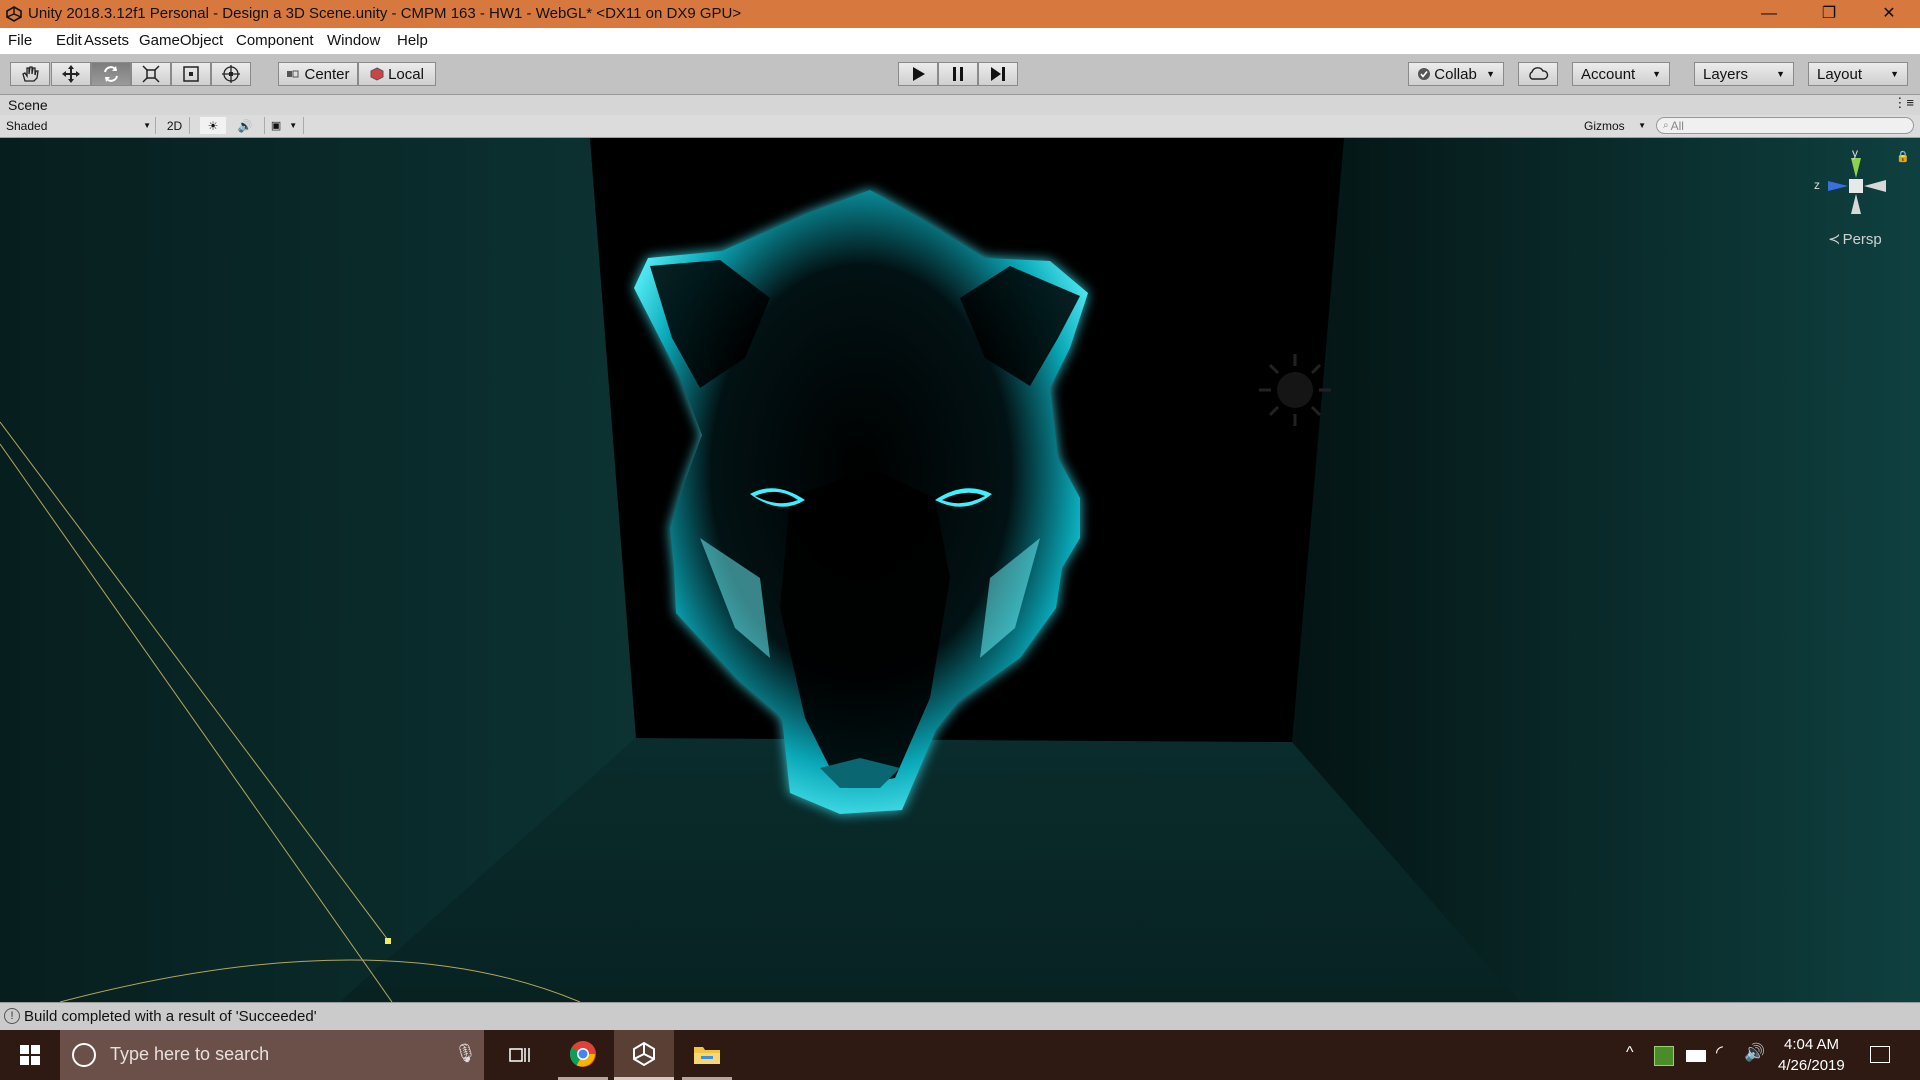 The image size is (1920, 1080). What do you see at coordinates (353, 40) in the screenshot?
I see `menu-window: Window` at bounding box center [353, 40].